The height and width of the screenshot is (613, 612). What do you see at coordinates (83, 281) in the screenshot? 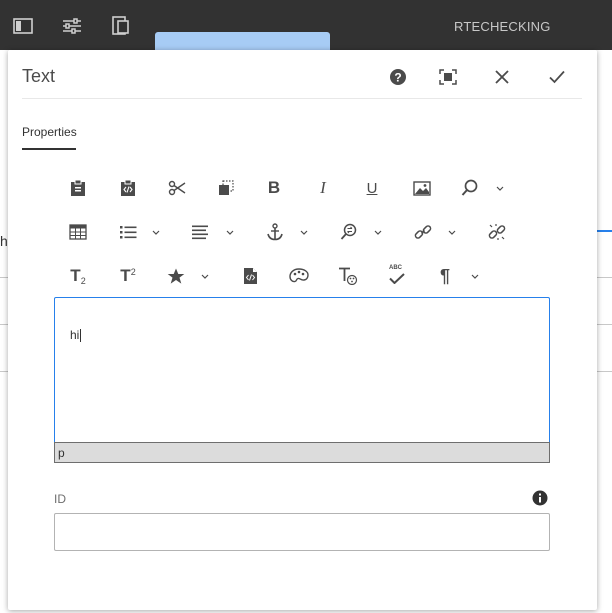
I see `subscript-mark: 2` at bounding box center [83, 281].